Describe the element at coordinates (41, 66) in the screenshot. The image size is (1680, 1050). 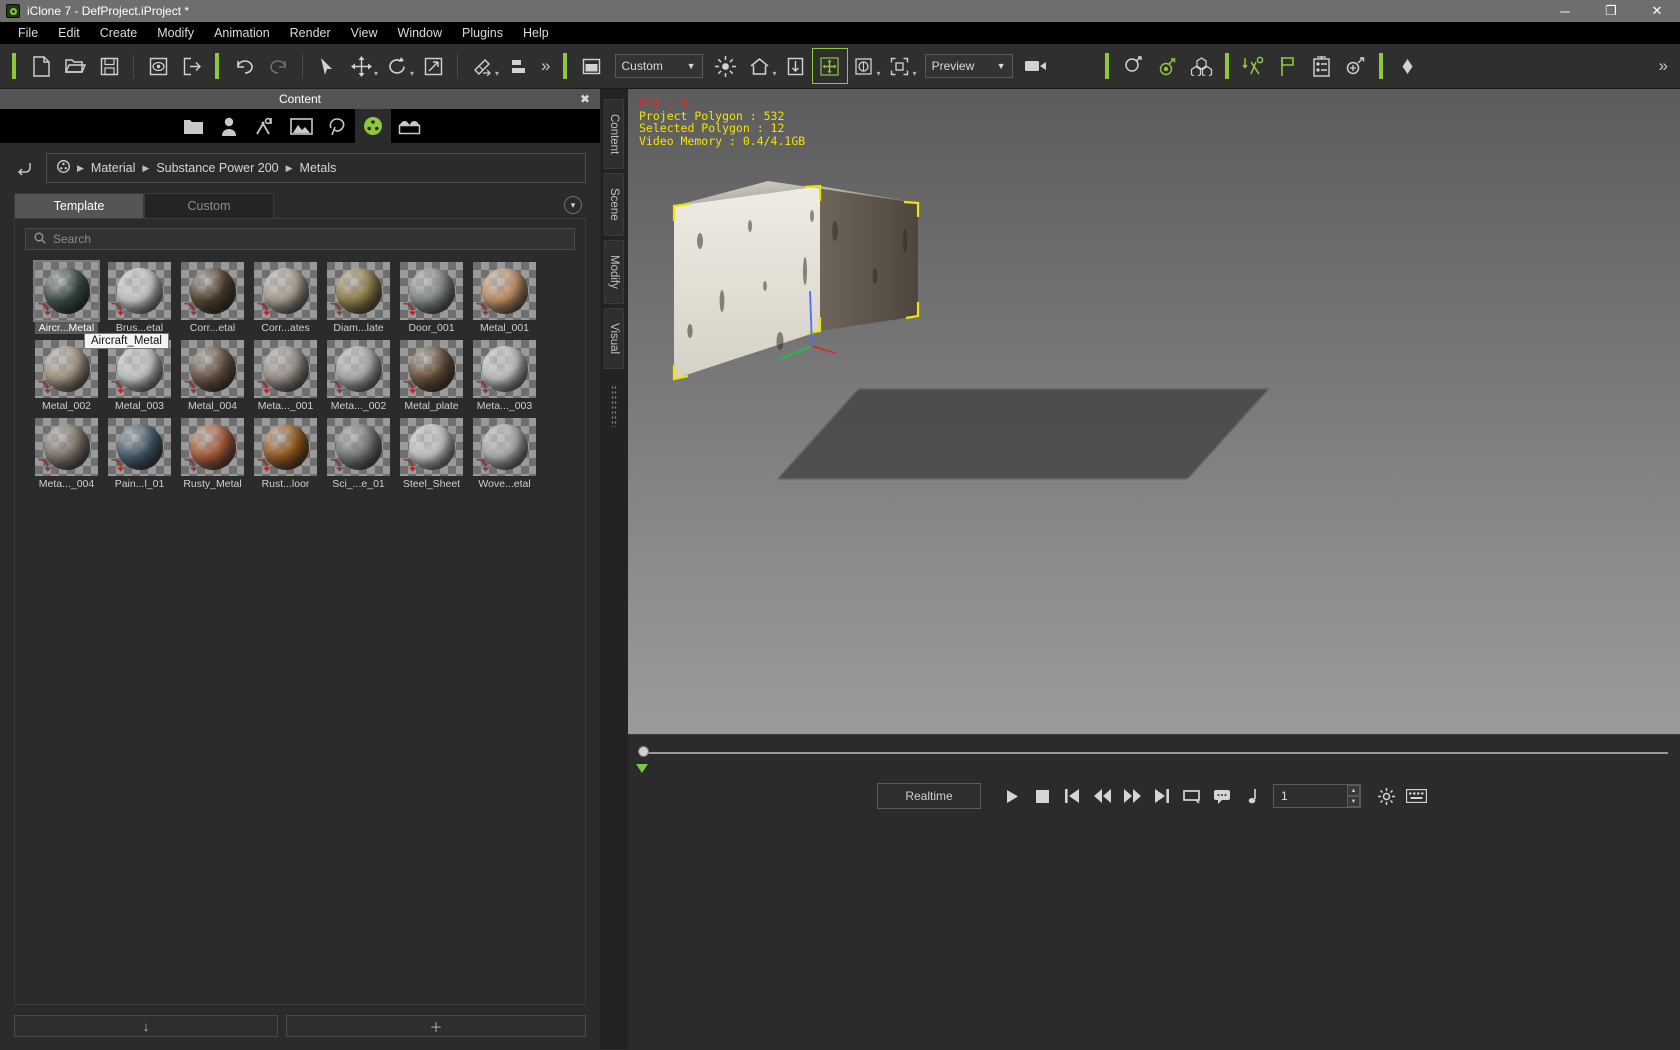
I see `new-document-icon` at that location.